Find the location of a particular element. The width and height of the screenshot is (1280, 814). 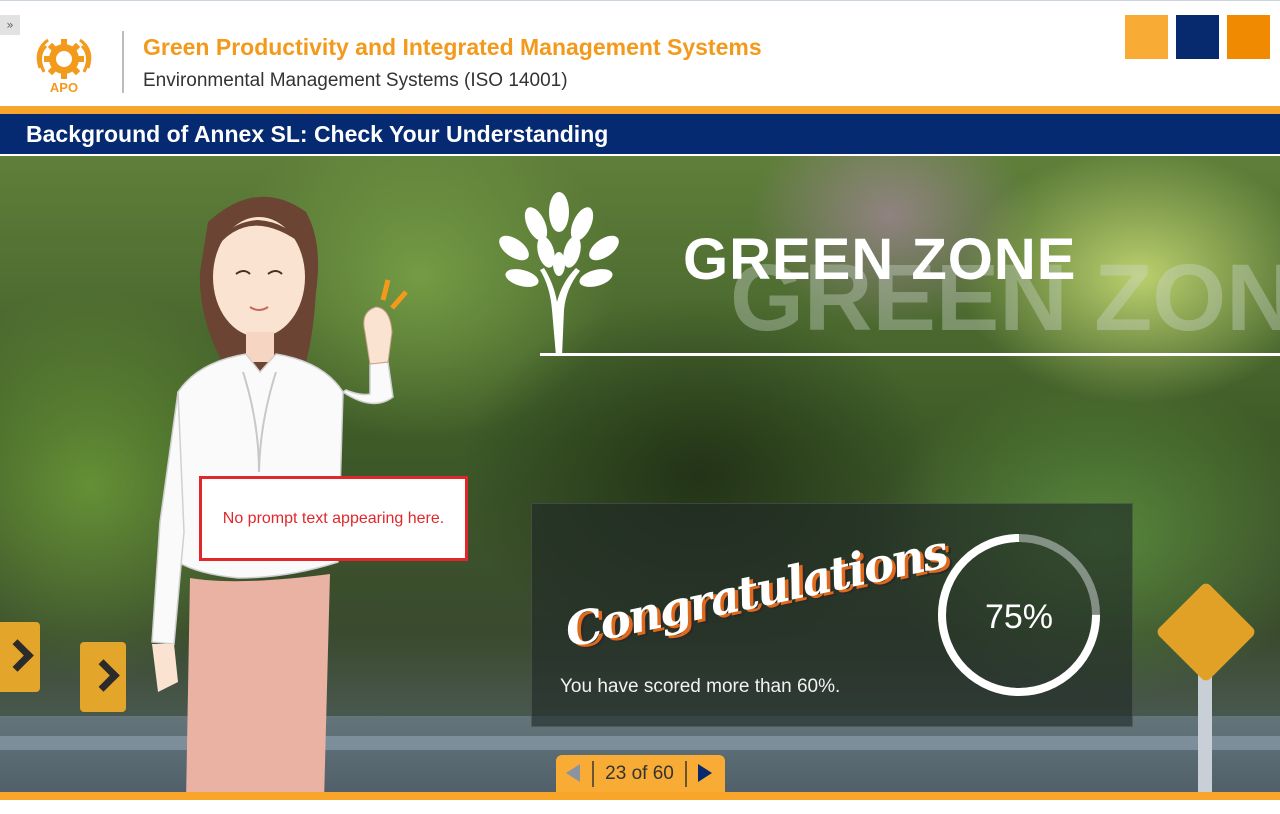

tree-icon is located at coordinates (559, 274).